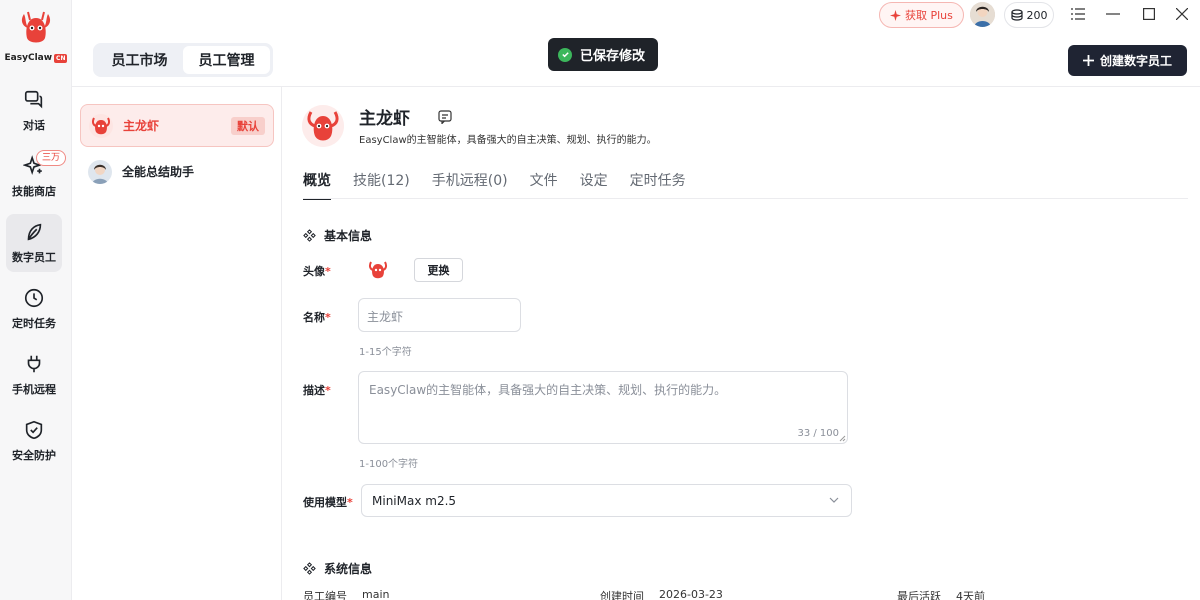 The height and width of the screenshot is (600, 1200). What do you see at coordinates (177, 125) in the screenshot?
I see `employee-item-main-lobster: 主龙虾 默认` at bounding box center [177, 125].